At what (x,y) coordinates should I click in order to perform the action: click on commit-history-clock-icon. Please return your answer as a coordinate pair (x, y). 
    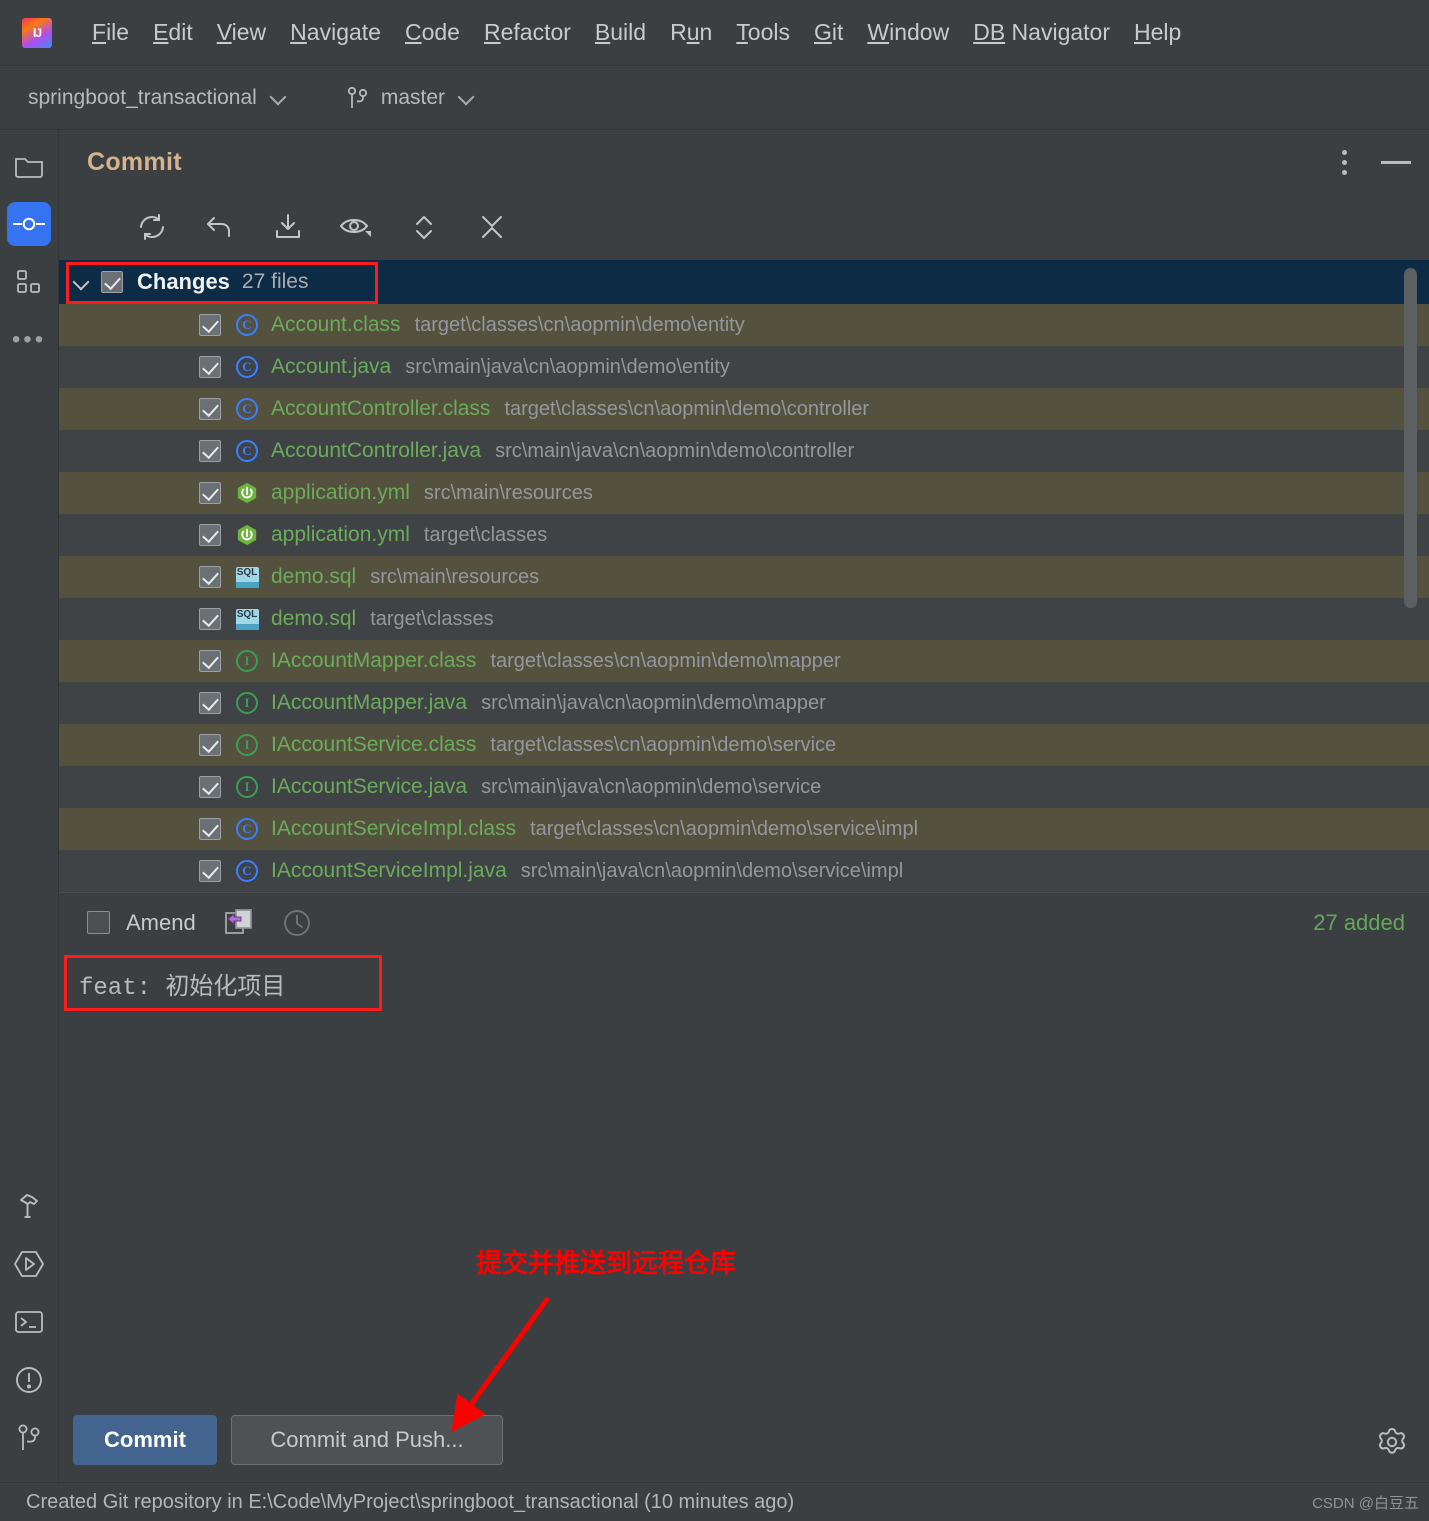
    Looking at the image, I should click on (297, 923).